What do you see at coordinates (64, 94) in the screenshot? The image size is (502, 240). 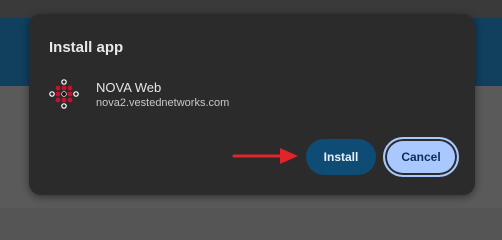 I see `nova-logo-icon` at bounding box center [64, 94].